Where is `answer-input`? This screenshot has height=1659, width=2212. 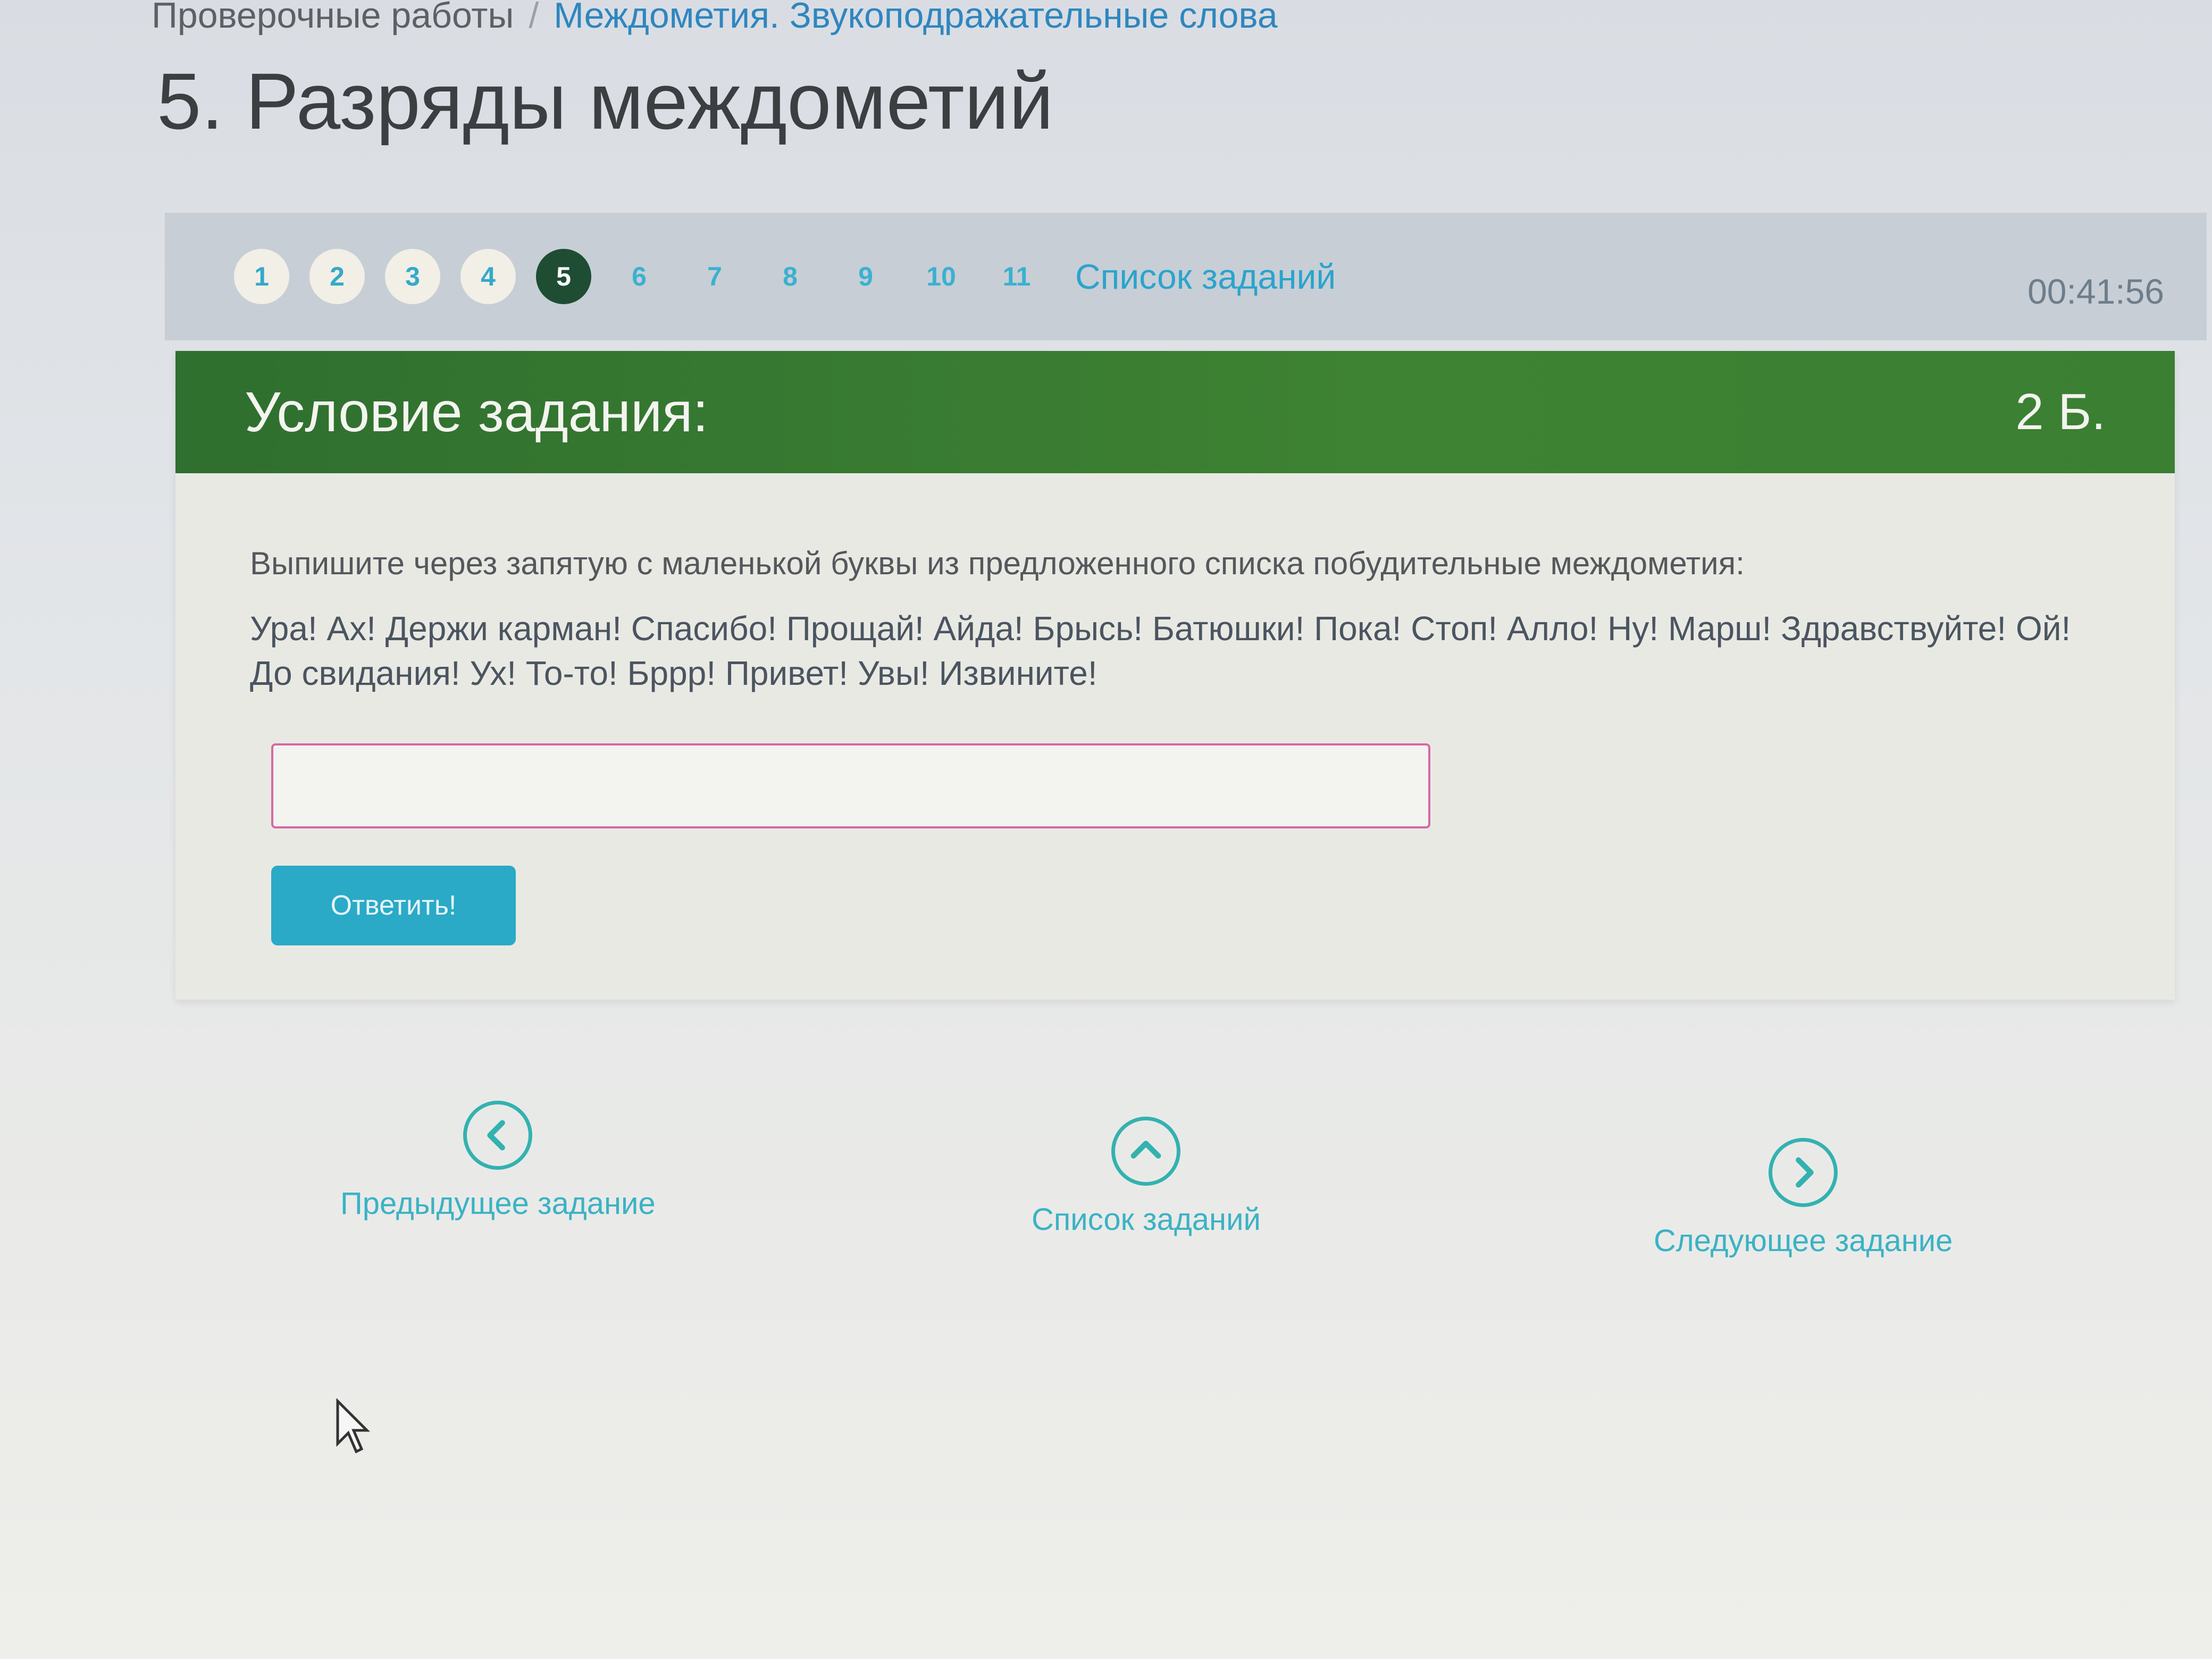
answer-input is located at coordinates (850, 785).